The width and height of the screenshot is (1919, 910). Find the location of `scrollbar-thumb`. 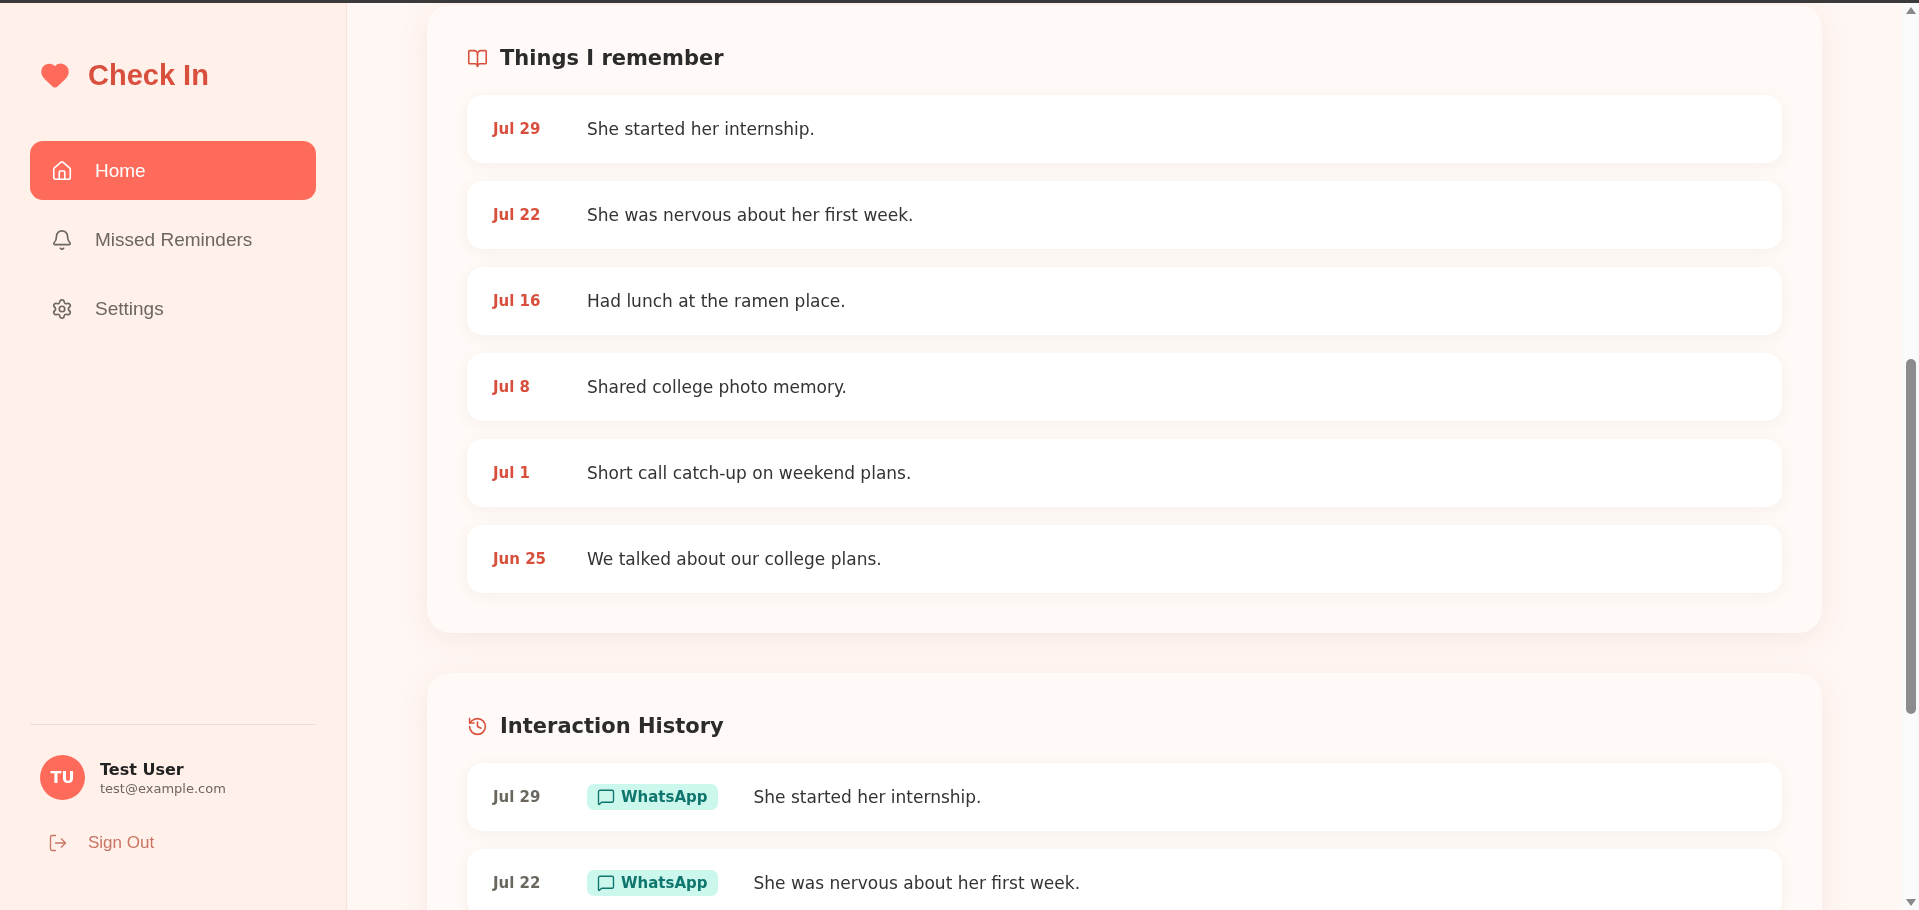

scrollbar-thumb is located at coordinates (1910, 536).